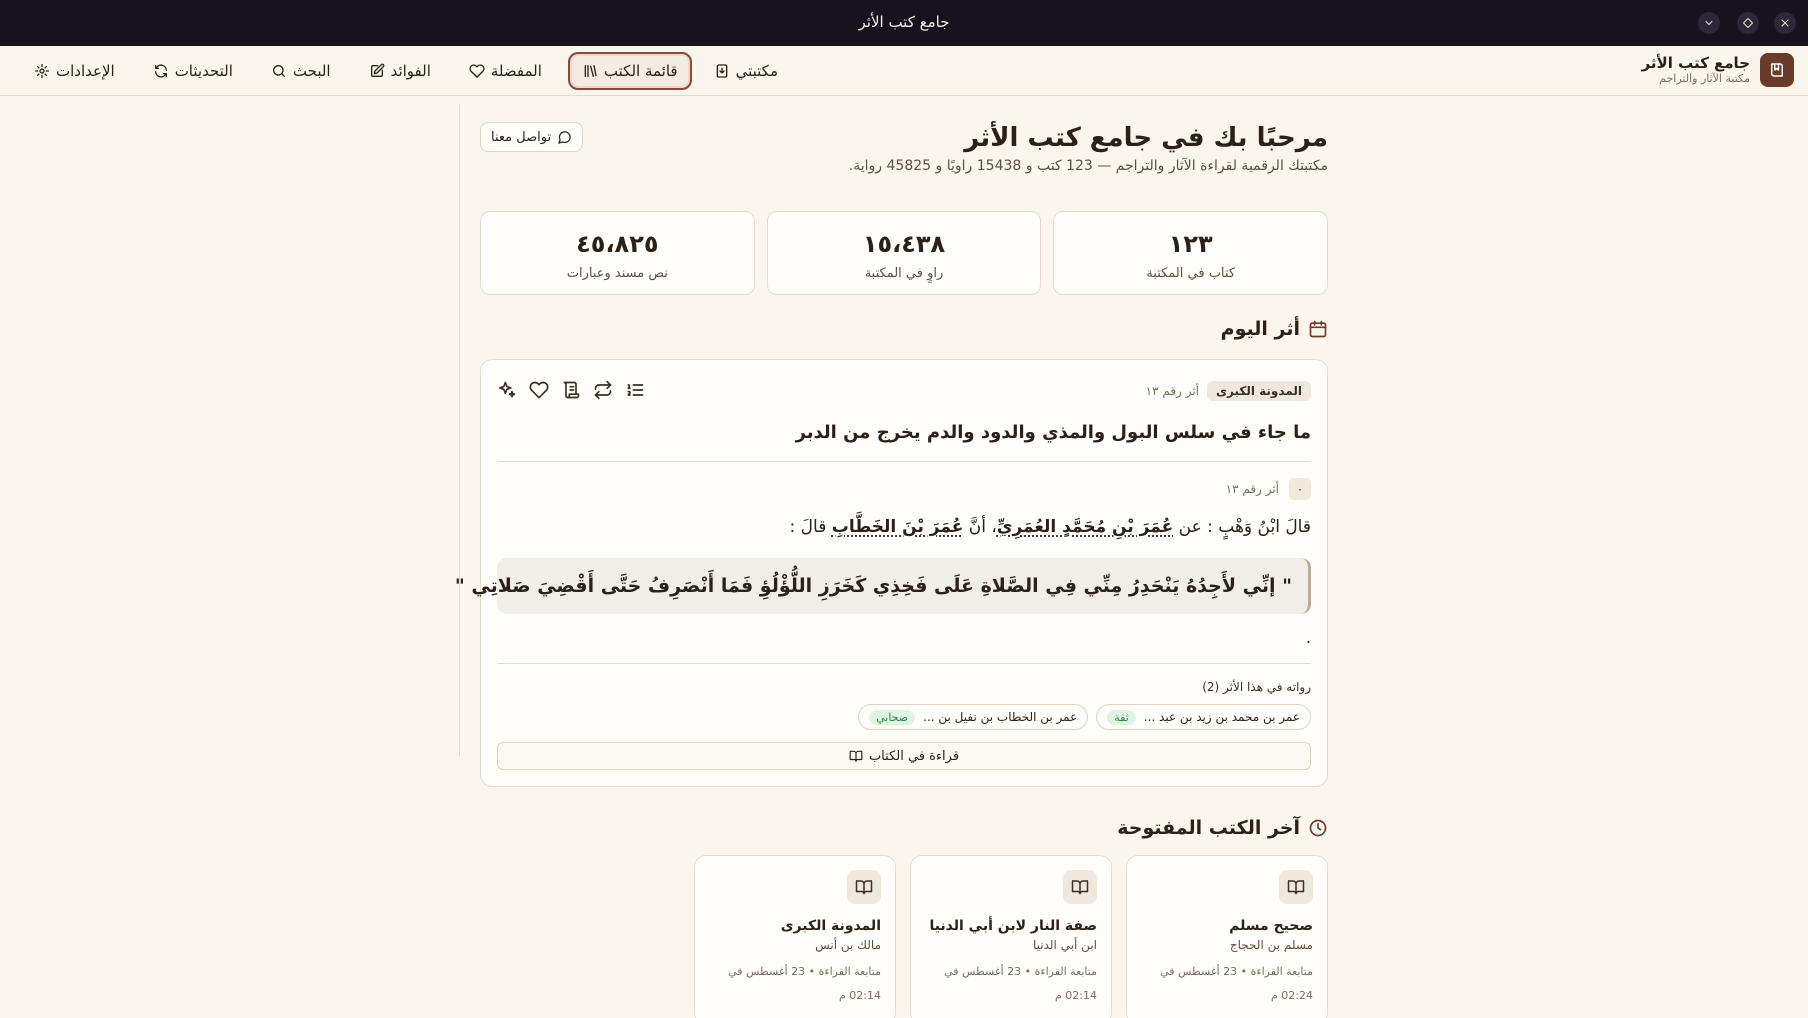 This screenshot has width=1808, height=1018. I want to click on recent-book-author: مسلم بن الحجاج, so click(1271, 945).